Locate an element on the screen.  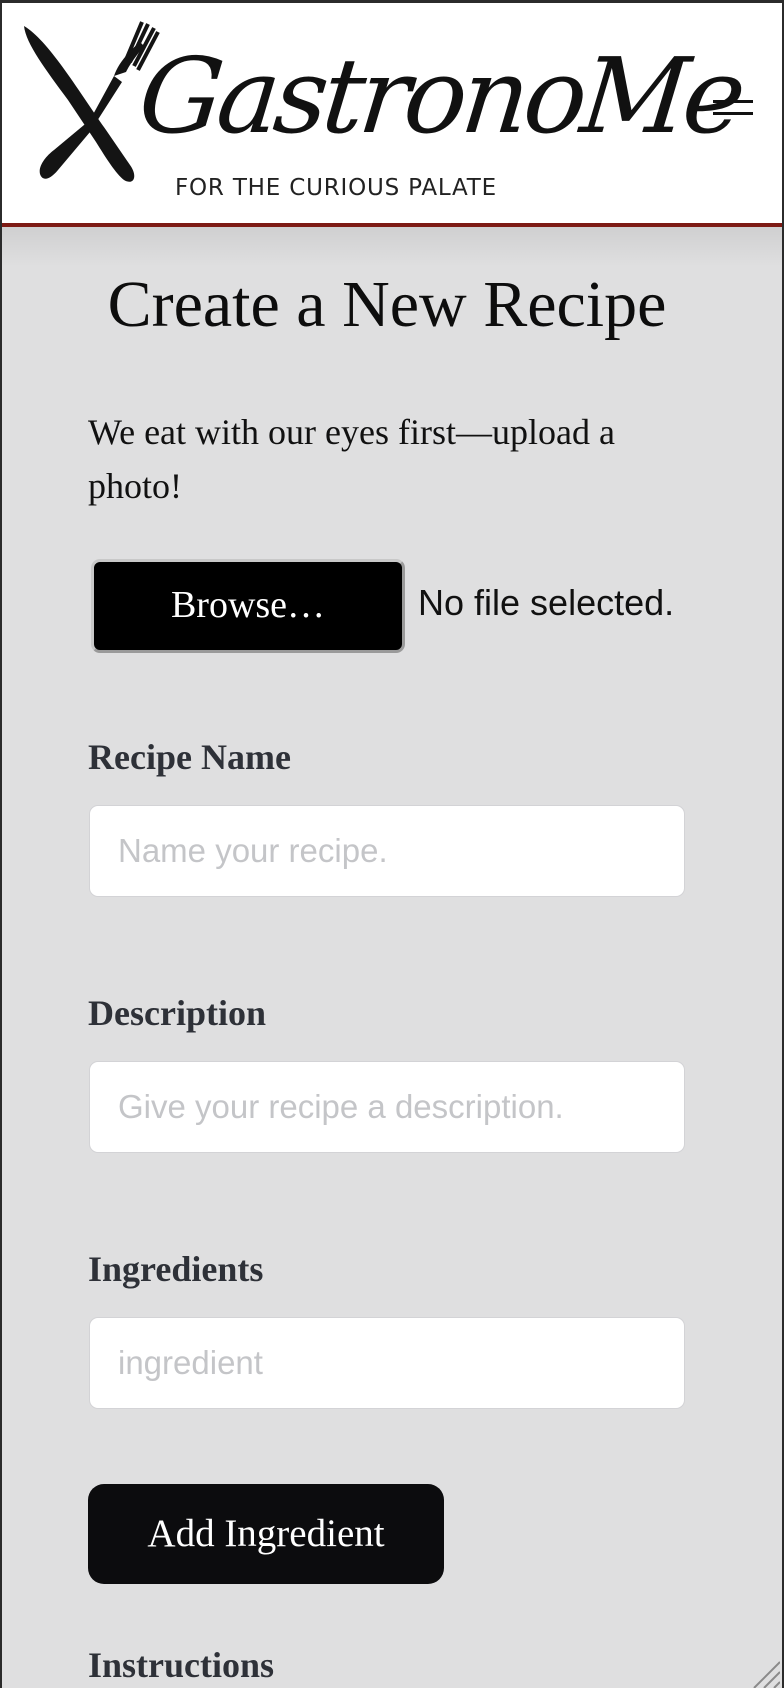
add-ingredient-button: Add Ingredient is located at coordinates (266, 1534).